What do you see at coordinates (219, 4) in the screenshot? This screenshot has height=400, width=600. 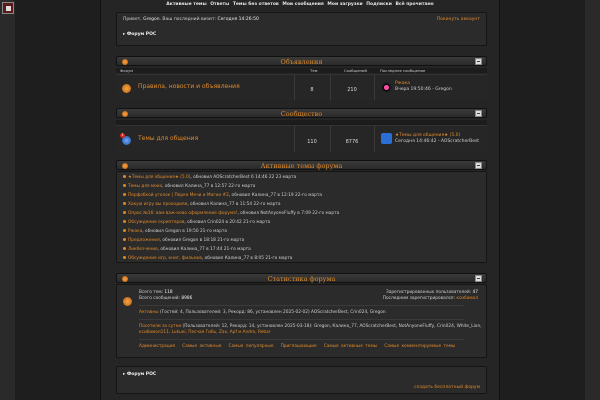 I see `nav-replies: Ответы` at bounding box center [219, 4].